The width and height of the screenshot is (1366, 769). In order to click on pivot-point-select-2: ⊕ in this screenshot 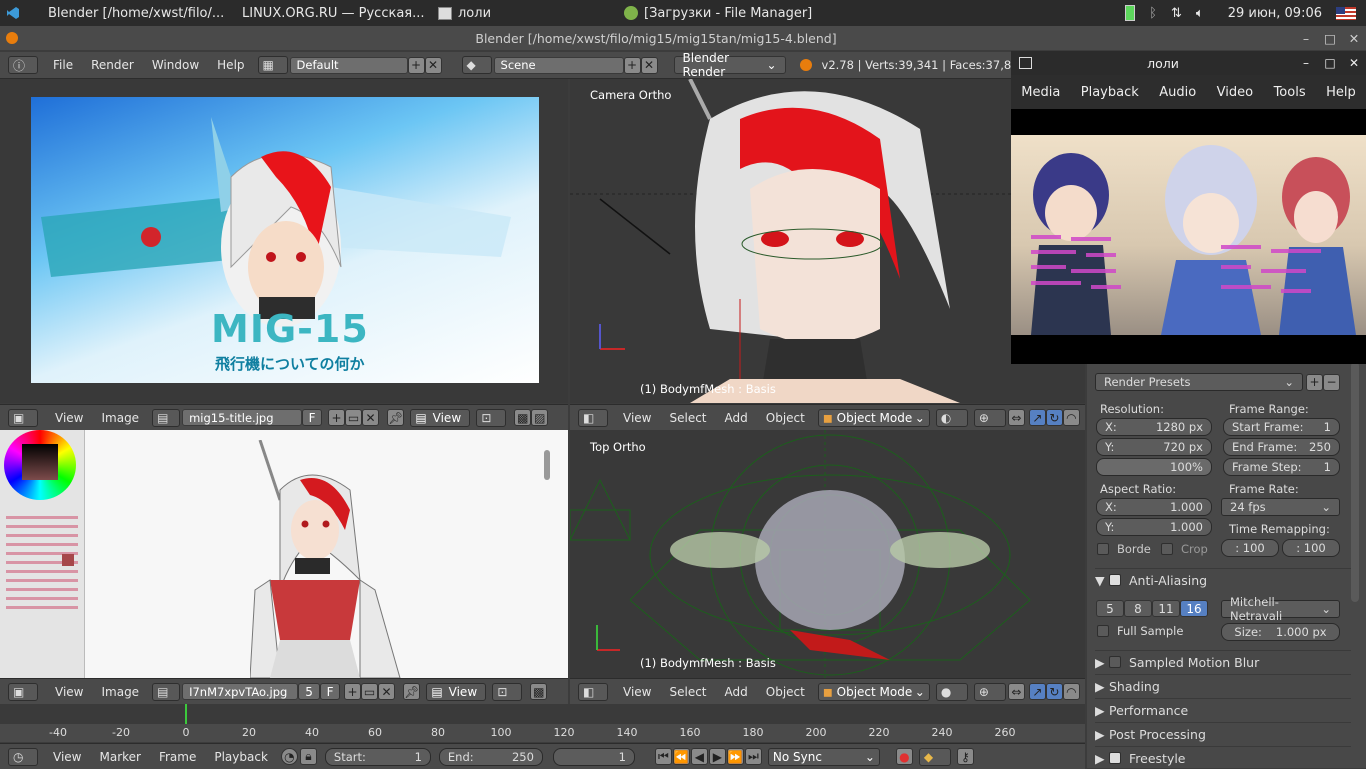, I will do `click(989, 691)`.